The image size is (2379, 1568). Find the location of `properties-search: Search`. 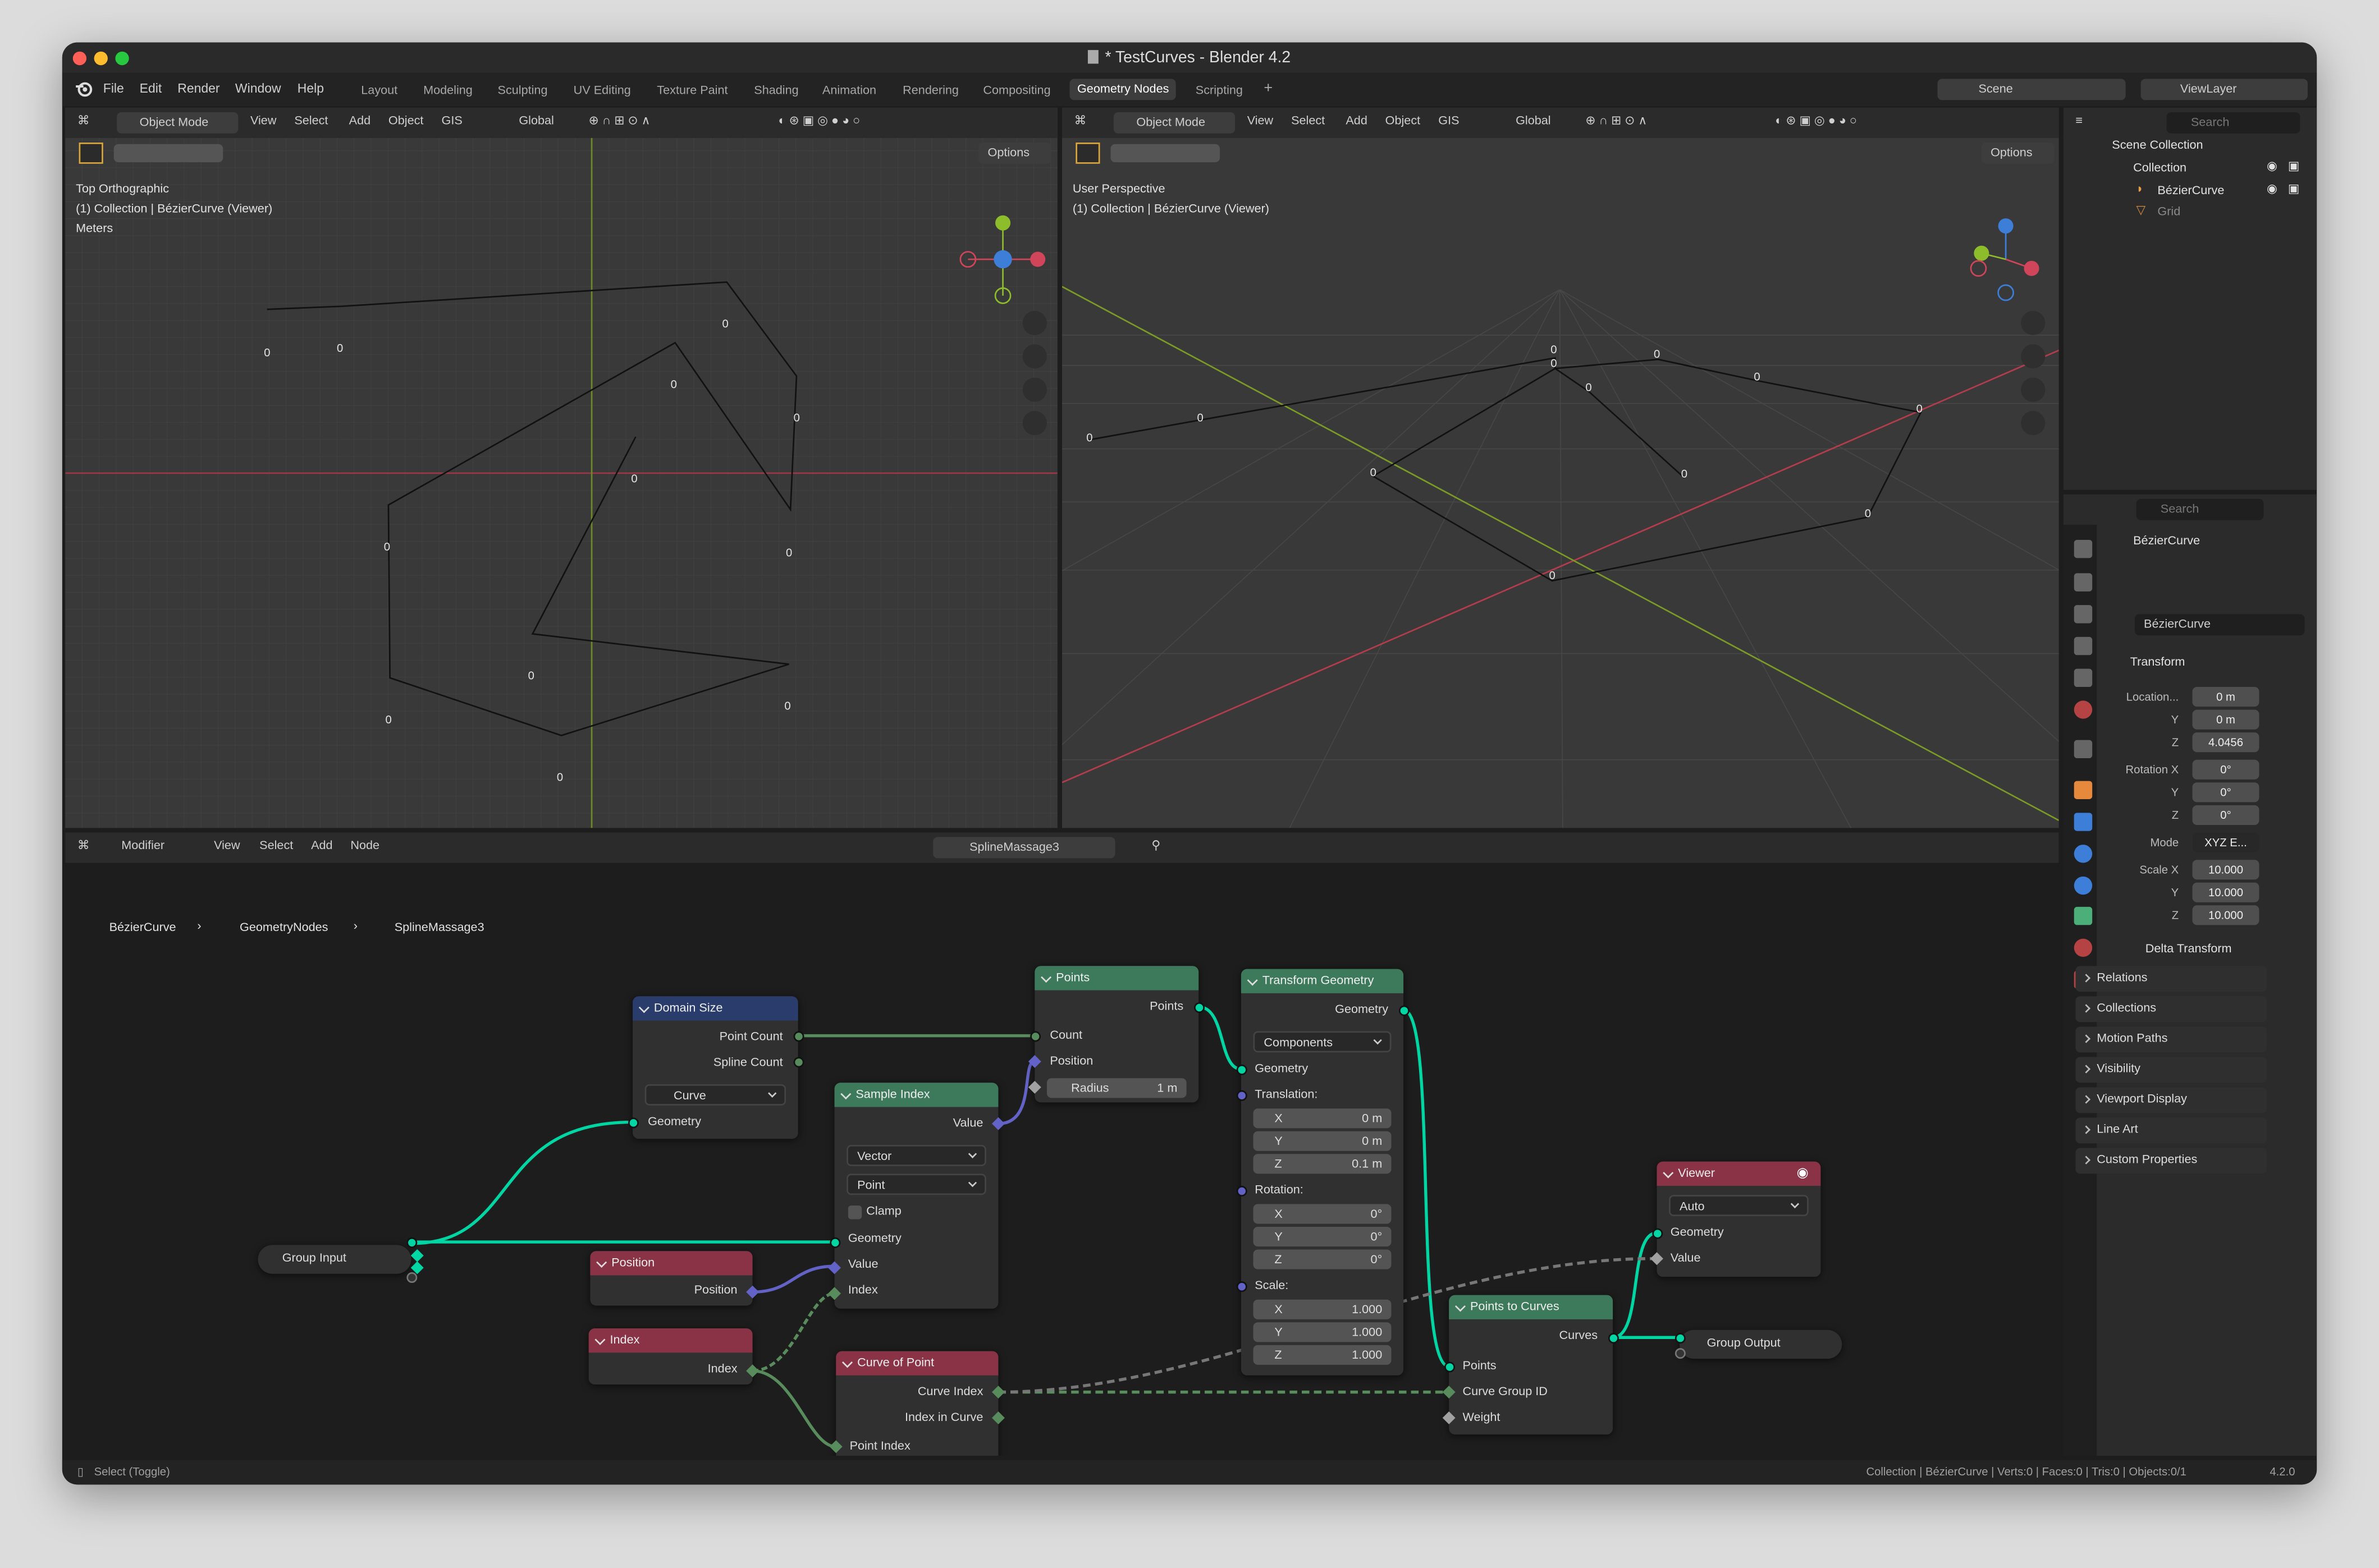

properties-search: Search is located at coordinates (2200, 509).